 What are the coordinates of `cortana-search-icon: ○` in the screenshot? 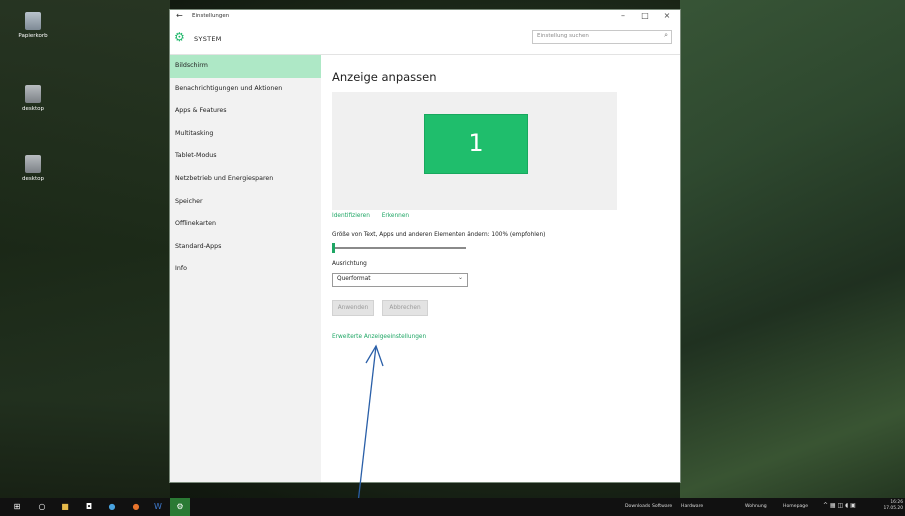 It's located at (42, 506).